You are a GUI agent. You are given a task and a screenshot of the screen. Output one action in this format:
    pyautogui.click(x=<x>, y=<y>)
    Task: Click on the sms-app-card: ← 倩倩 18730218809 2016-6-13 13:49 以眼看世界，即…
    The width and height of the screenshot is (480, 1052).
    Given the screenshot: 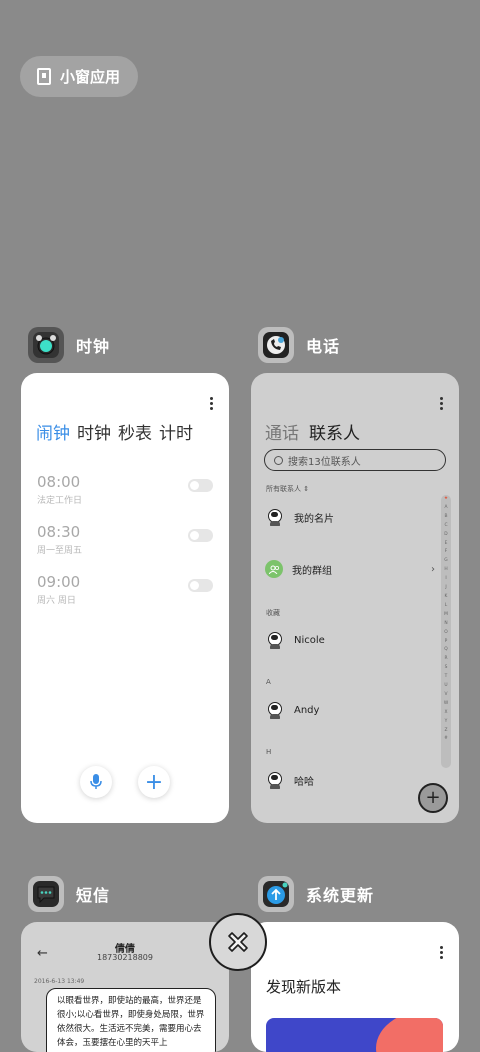 What is the action you would take?
    pyautogui.click(x=125, y=987)
    